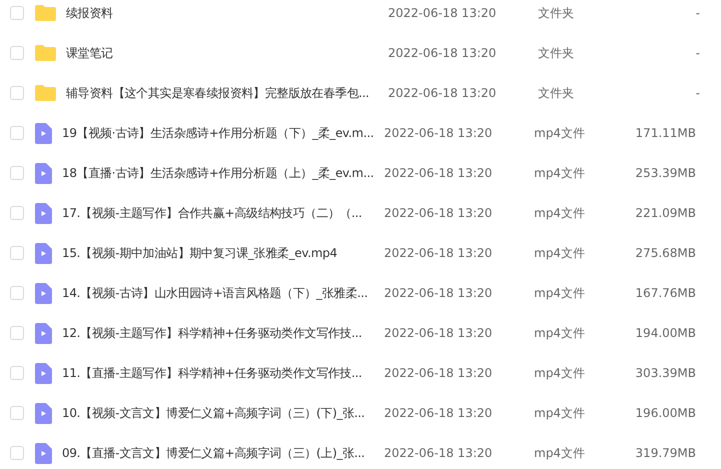 Image resolution: width=721 pixels, height=469 pixels. Describe the element at coordinates (227, 53) in the screenshot. I see `file-name: 课堂笔记` at that location.